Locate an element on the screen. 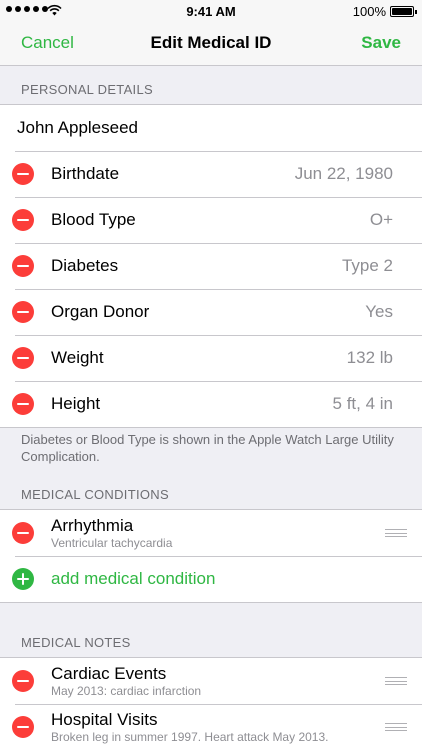 This screenshot has width=422, height=750. battery-icon is located at coordinates (403, 11).